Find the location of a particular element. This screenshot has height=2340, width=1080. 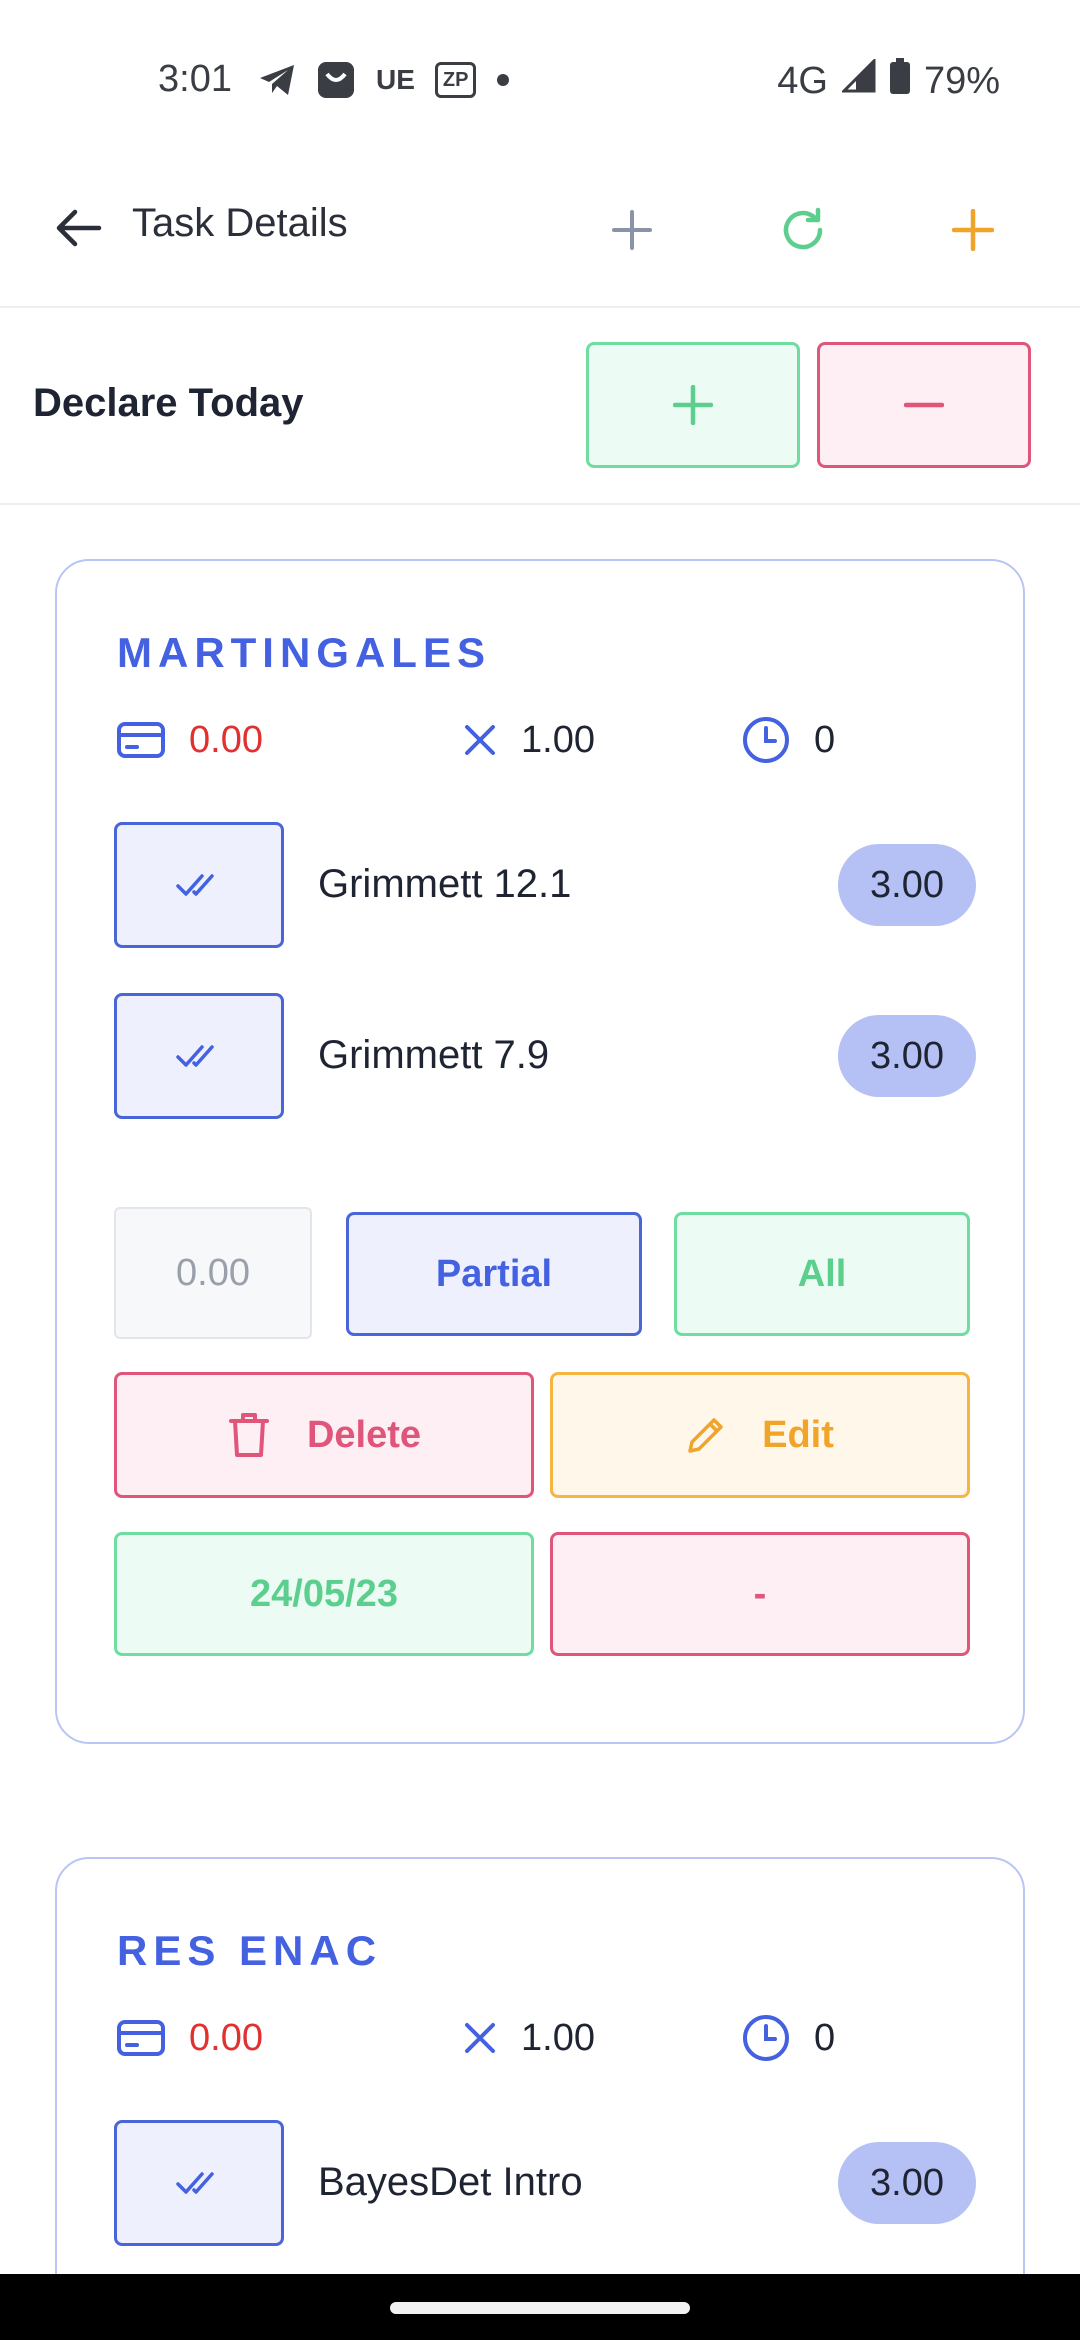

shopping-bag-icon is located at coordinates (336, 80).